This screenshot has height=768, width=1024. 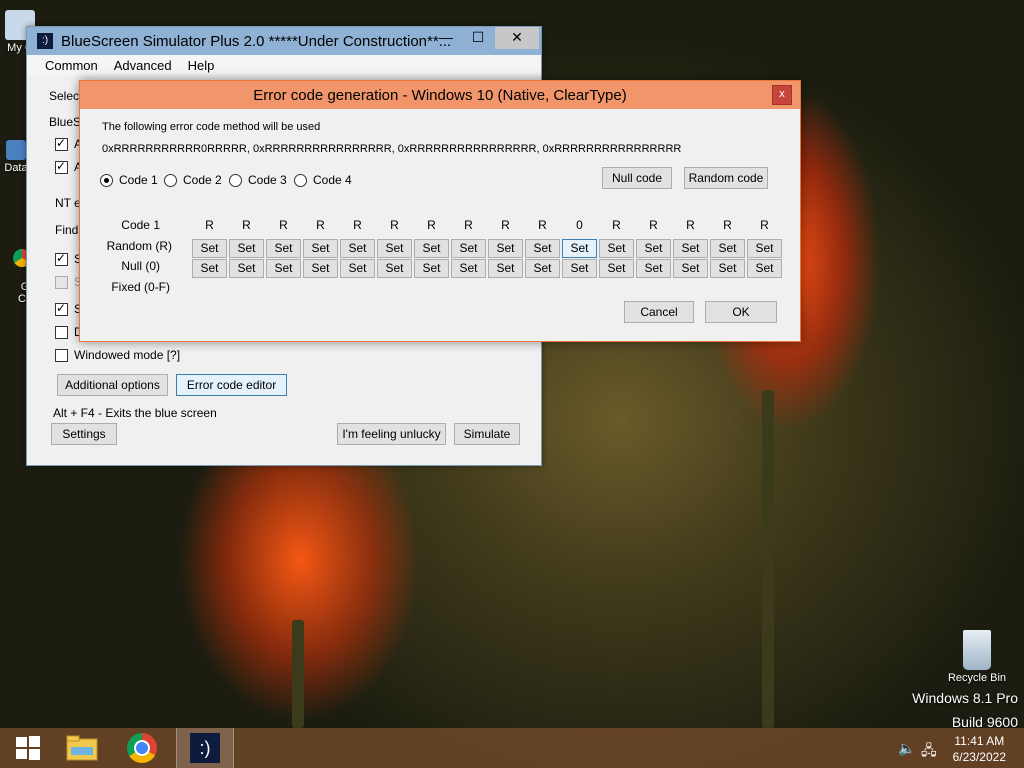 What do you see at coordinates (61, 144) in the screenshot?
I see `option-a1-checkbox` at bounding box center [61, 144].